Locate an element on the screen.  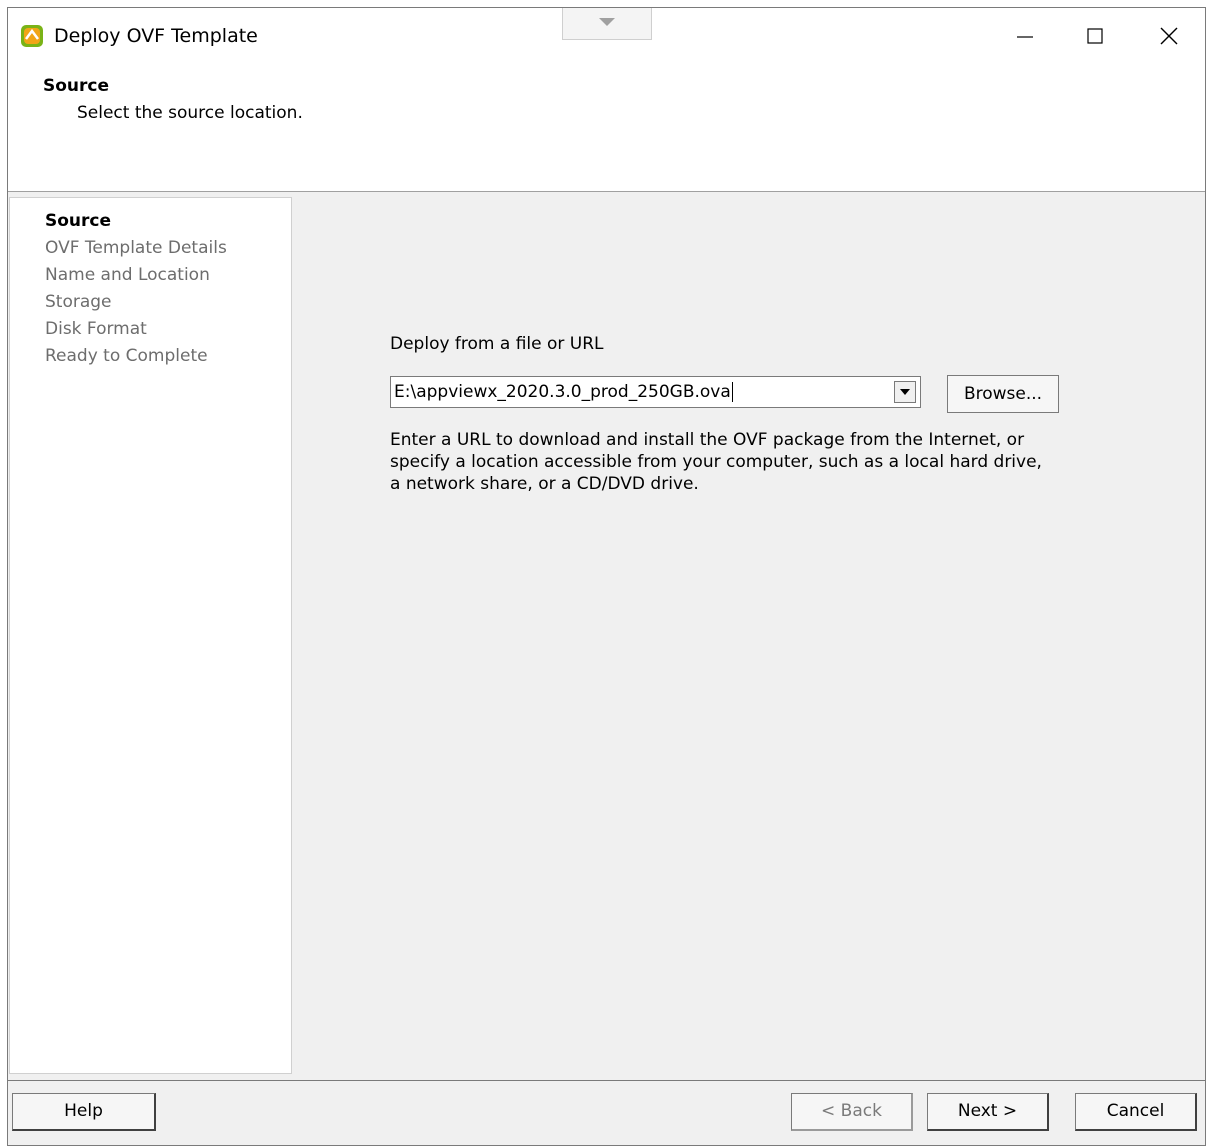
cancel-button: Cancel is located at coordinates (1136, 1112).